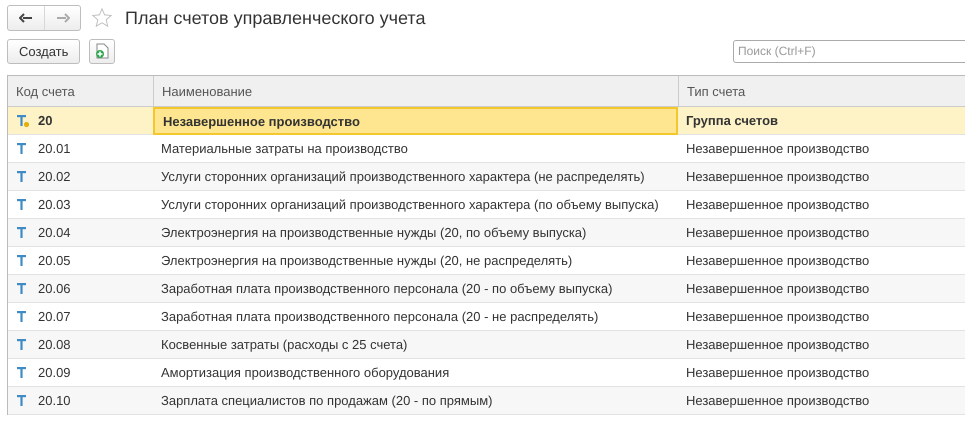 The height and width of the screenshot is (428, 965). Describe the element at coordinates (415, 91) in the screenshot. I see `column-header: Наименование` at that location.